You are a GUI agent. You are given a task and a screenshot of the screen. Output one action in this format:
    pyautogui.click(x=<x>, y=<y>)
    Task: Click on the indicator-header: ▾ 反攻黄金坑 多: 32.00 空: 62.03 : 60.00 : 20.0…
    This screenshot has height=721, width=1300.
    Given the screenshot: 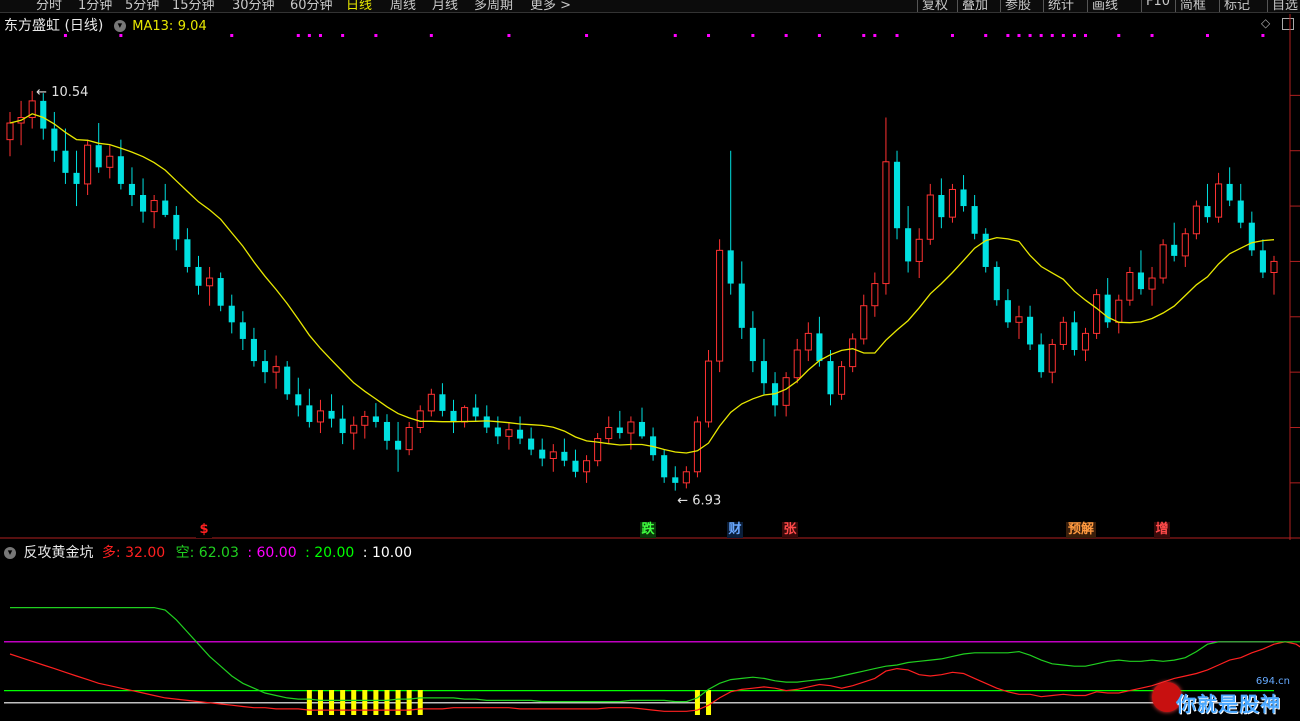 What is the action you would take?
    pyautogui.click(x=208, y=552)
    